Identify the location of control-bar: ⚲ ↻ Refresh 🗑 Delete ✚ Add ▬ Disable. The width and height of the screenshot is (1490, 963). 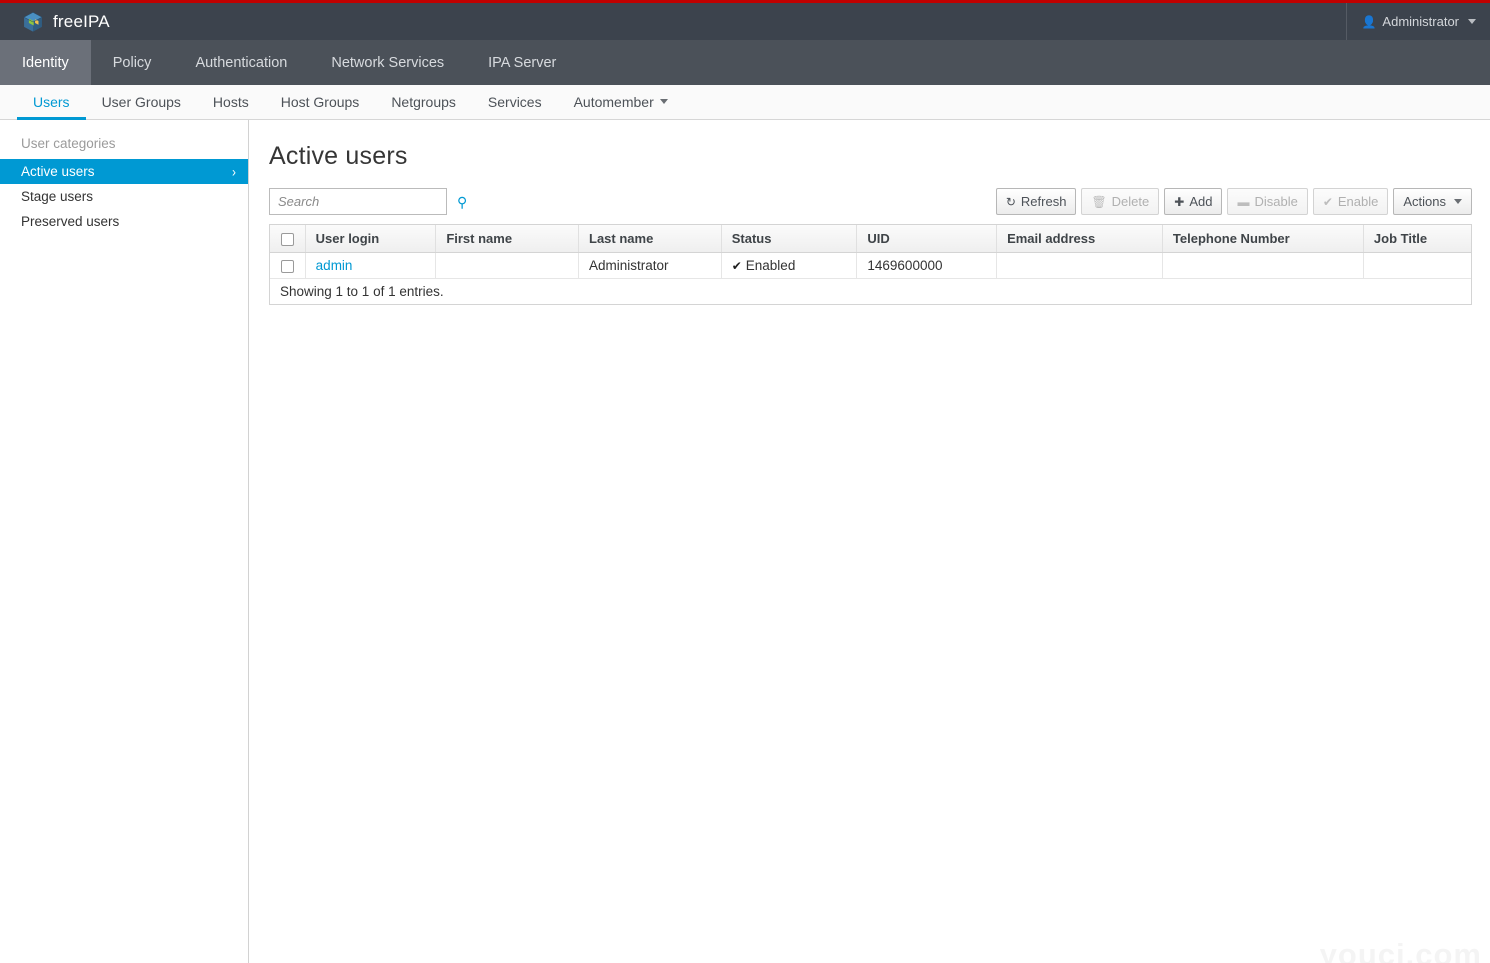
(870, 201).